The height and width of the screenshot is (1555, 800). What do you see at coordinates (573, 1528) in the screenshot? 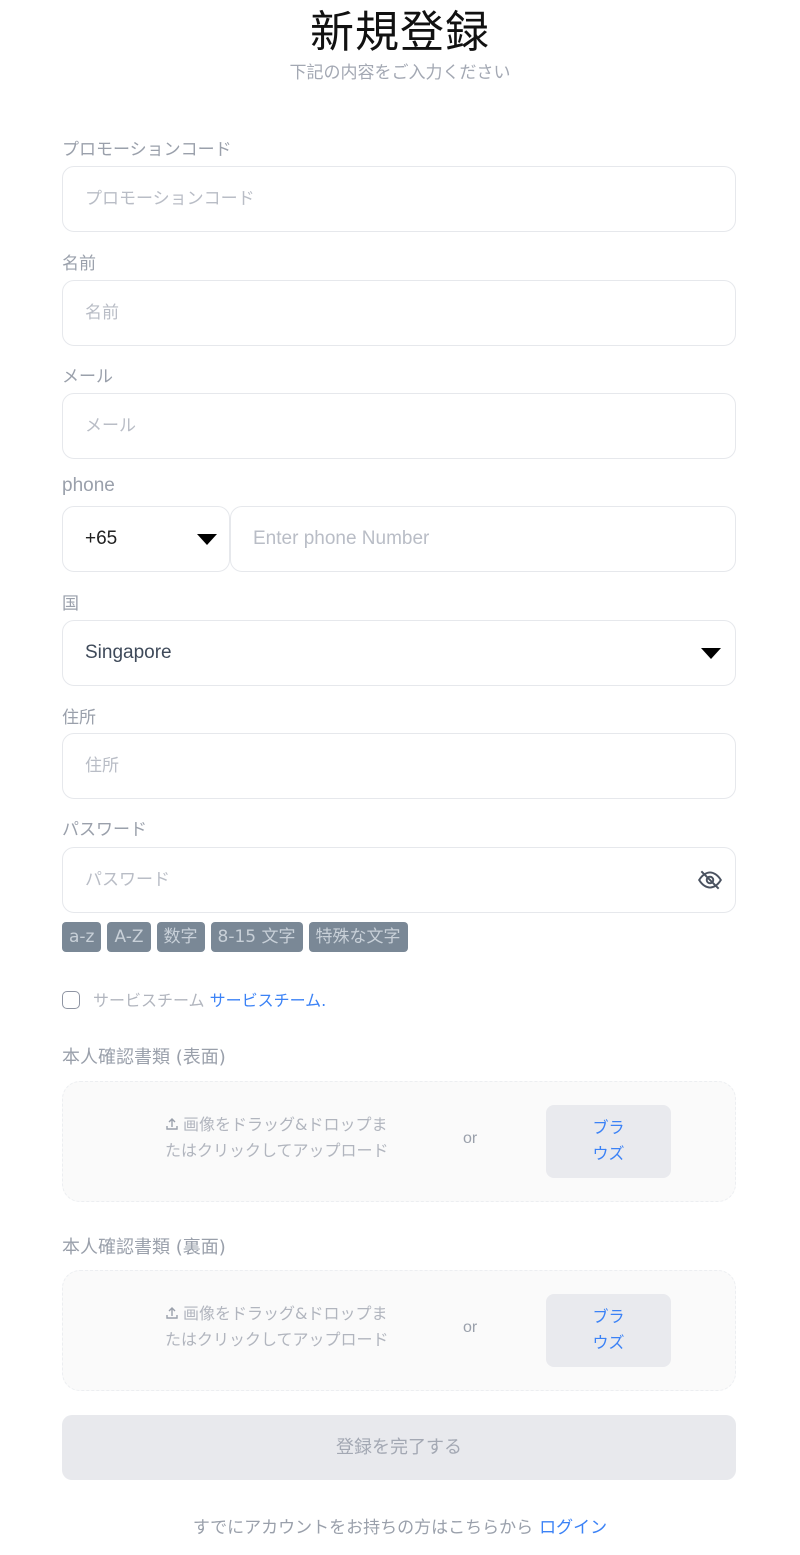
I see `login-link: ログイン` at bounding box center [573, 1528].